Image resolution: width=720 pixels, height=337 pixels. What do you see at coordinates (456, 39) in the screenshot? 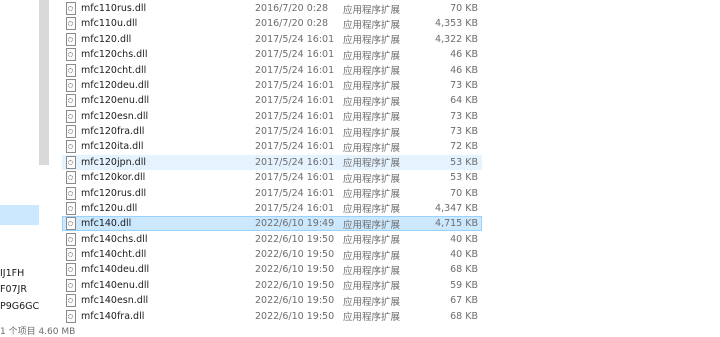
I see `file-size: 4,322 KB` at bounding box center [456, 39].